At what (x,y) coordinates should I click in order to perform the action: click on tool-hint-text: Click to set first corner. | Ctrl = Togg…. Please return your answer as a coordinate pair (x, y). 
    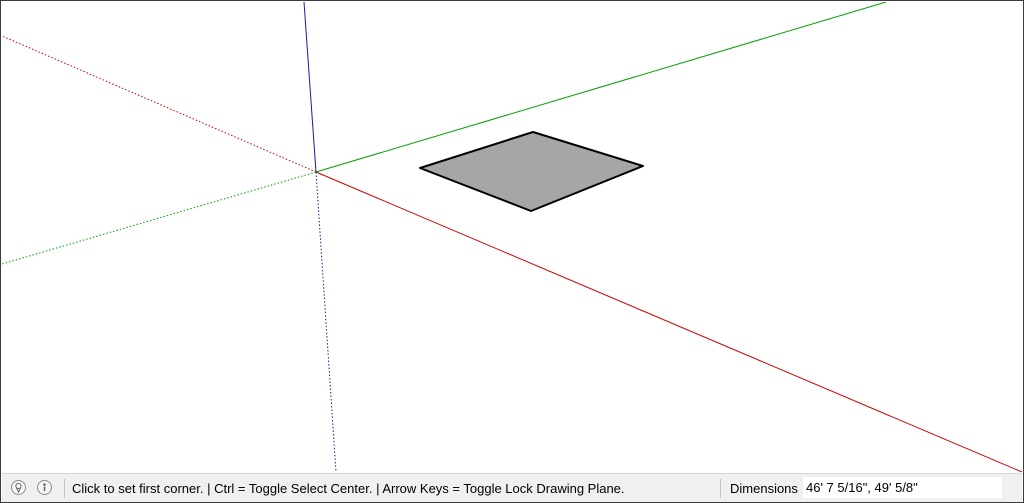
    Looking at the image, I should click on (348, 488).